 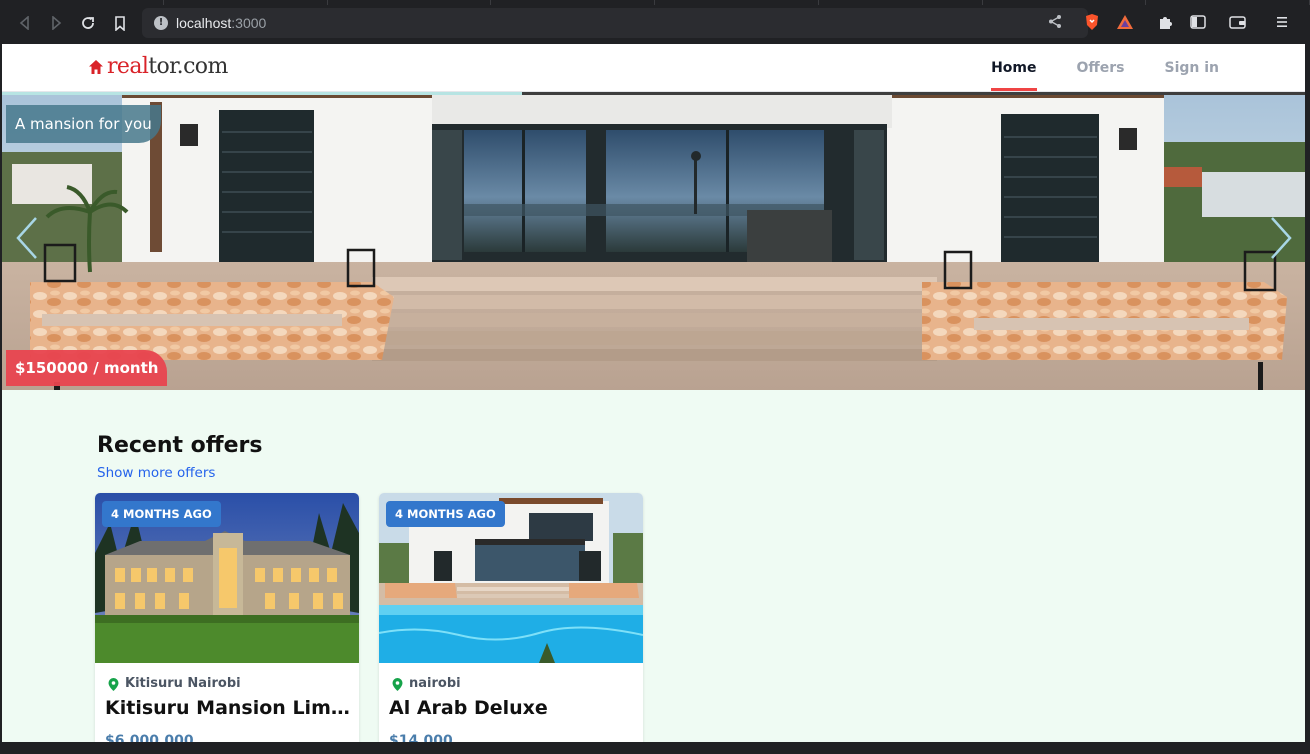 What do you see at coordinates (1092, 22) in the screenshot?
I see `brave-shield-icon` at bounding box center [1092, 22].